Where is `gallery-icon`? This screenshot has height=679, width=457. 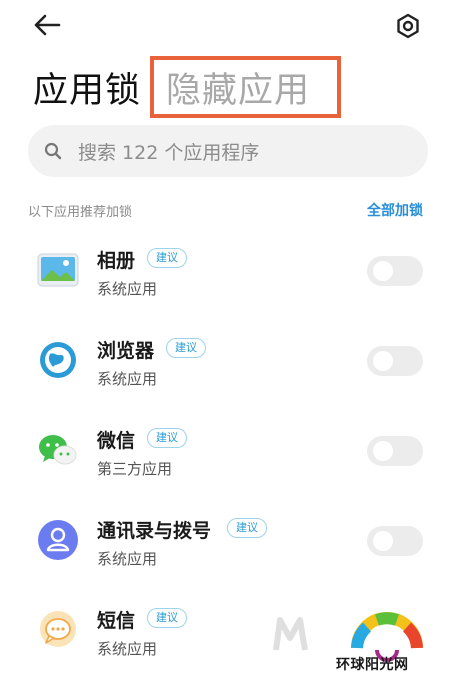
gallery-icon is located at coordinates (58, 270).